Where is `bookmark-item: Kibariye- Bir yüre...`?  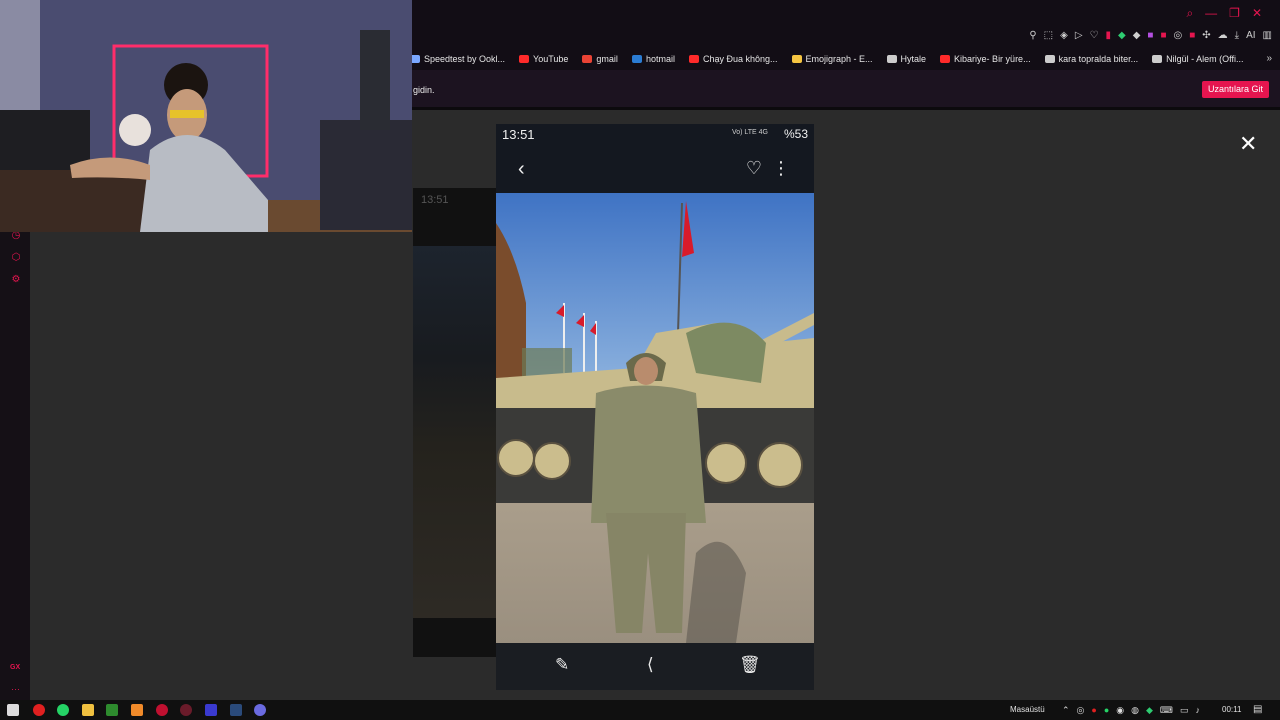 bookmark-item: Kibariye- Bir yüre... is located at coordinates (985, 59).